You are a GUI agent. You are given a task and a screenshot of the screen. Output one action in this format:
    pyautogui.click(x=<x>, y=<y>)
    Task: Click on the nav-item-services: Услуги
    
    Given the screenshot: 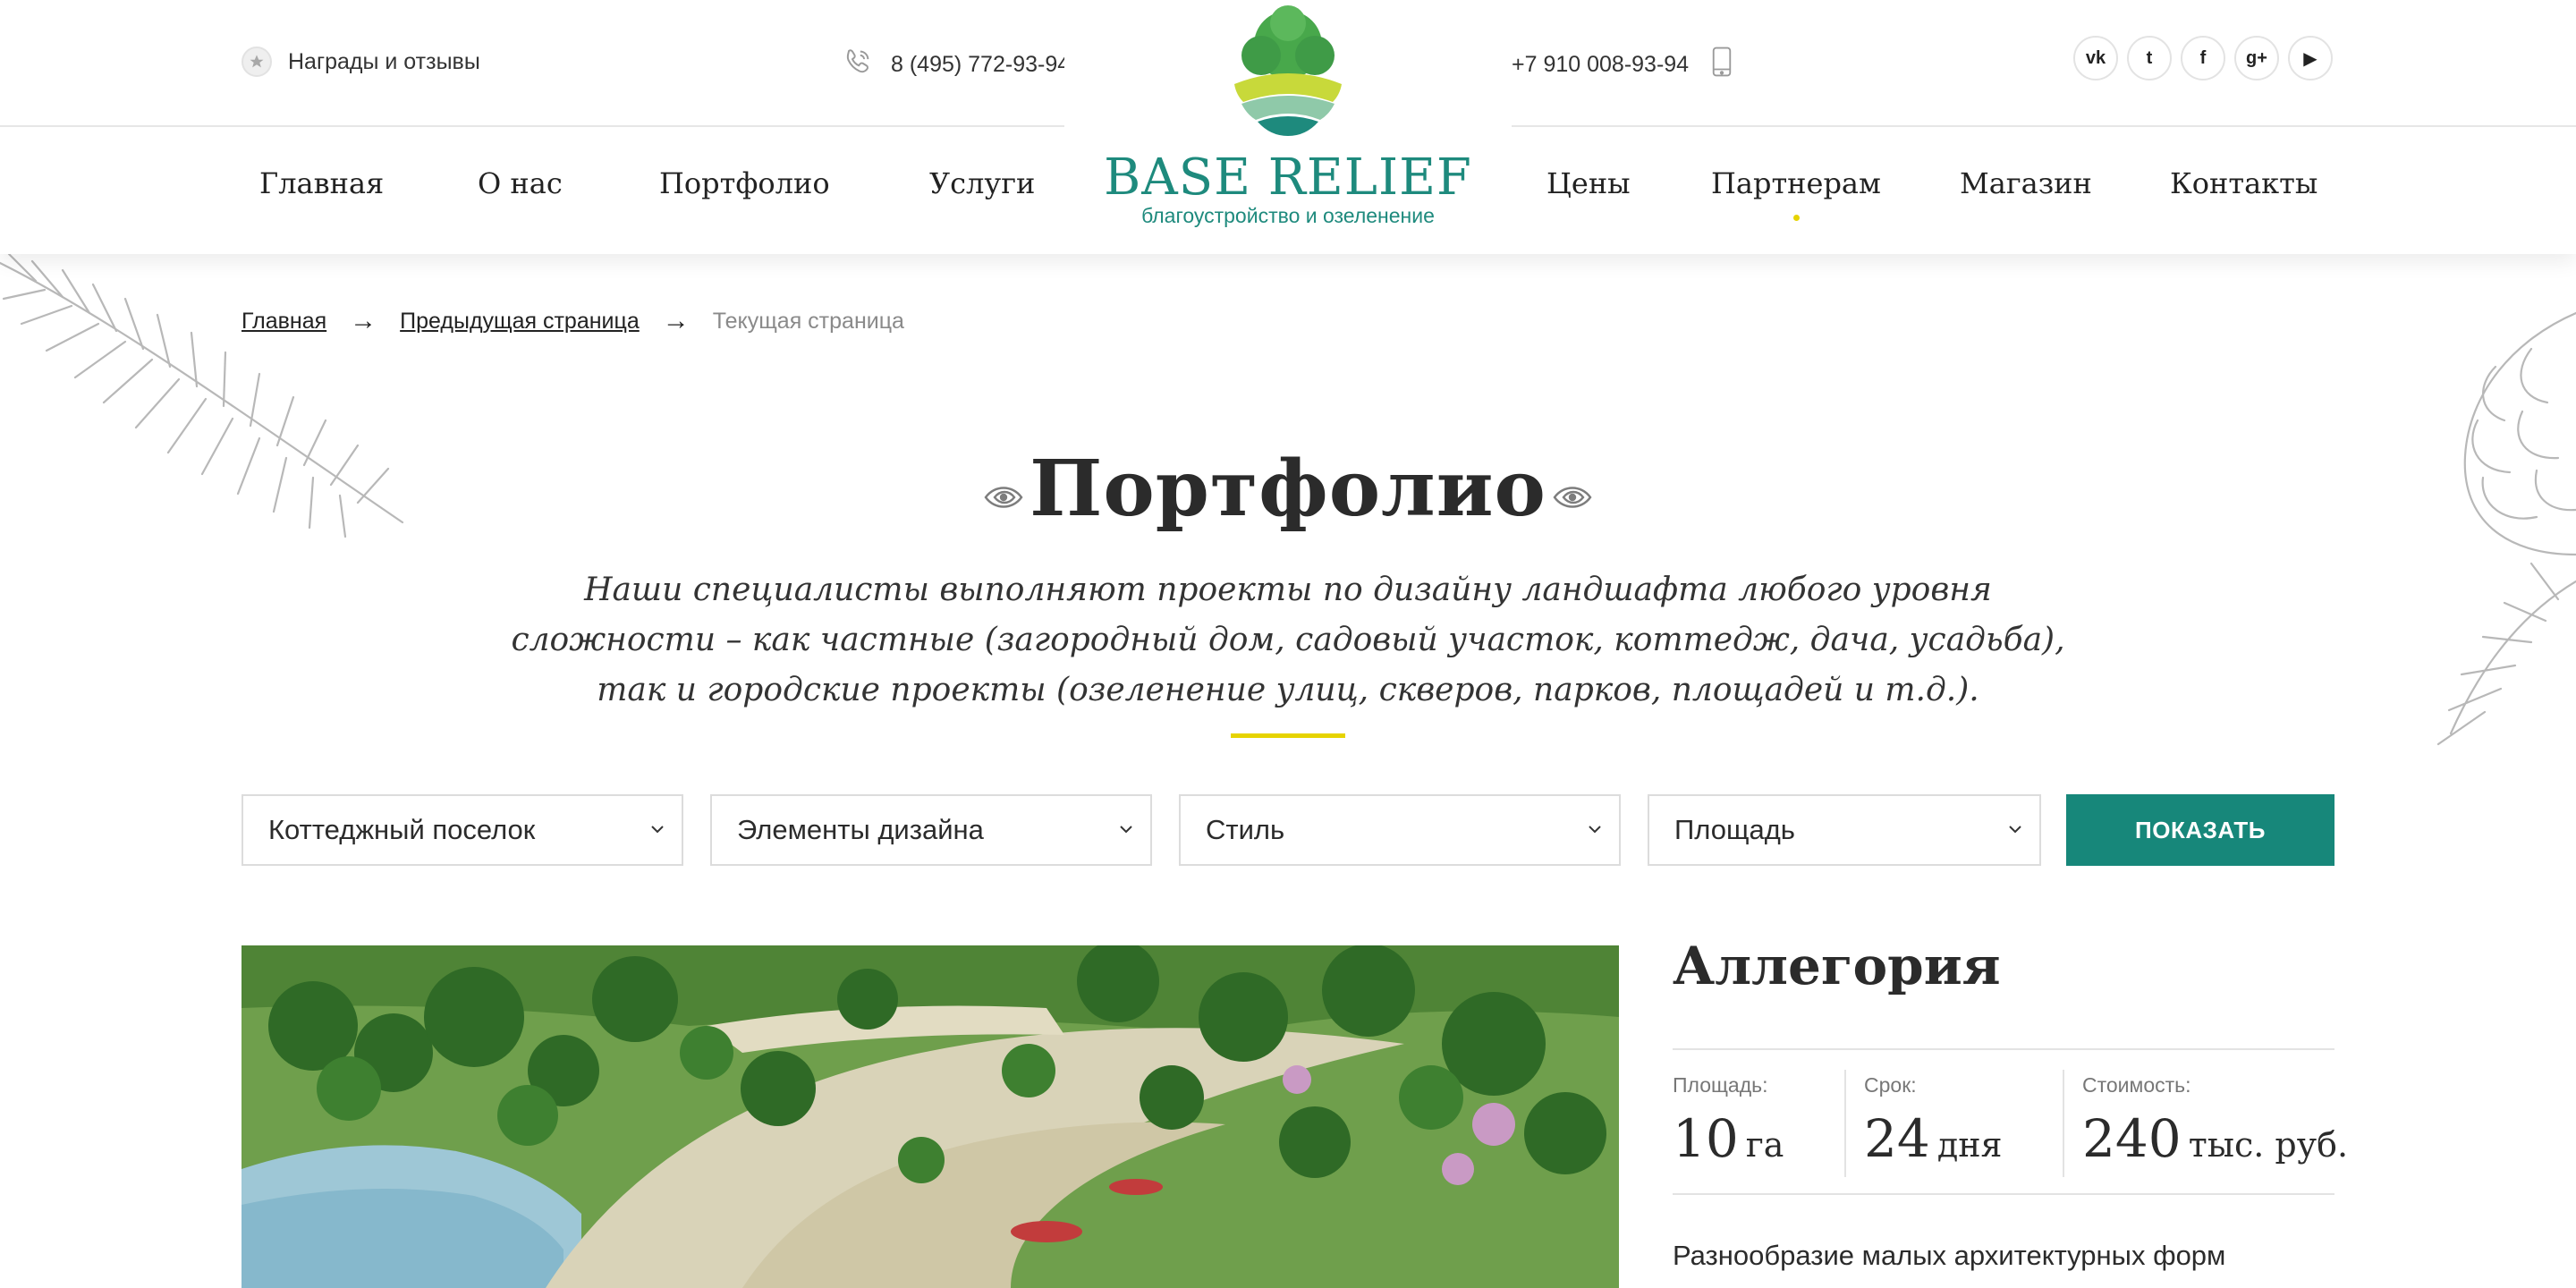 What is the action you would take?
    pyautogui.click(x=982, y=183)
    